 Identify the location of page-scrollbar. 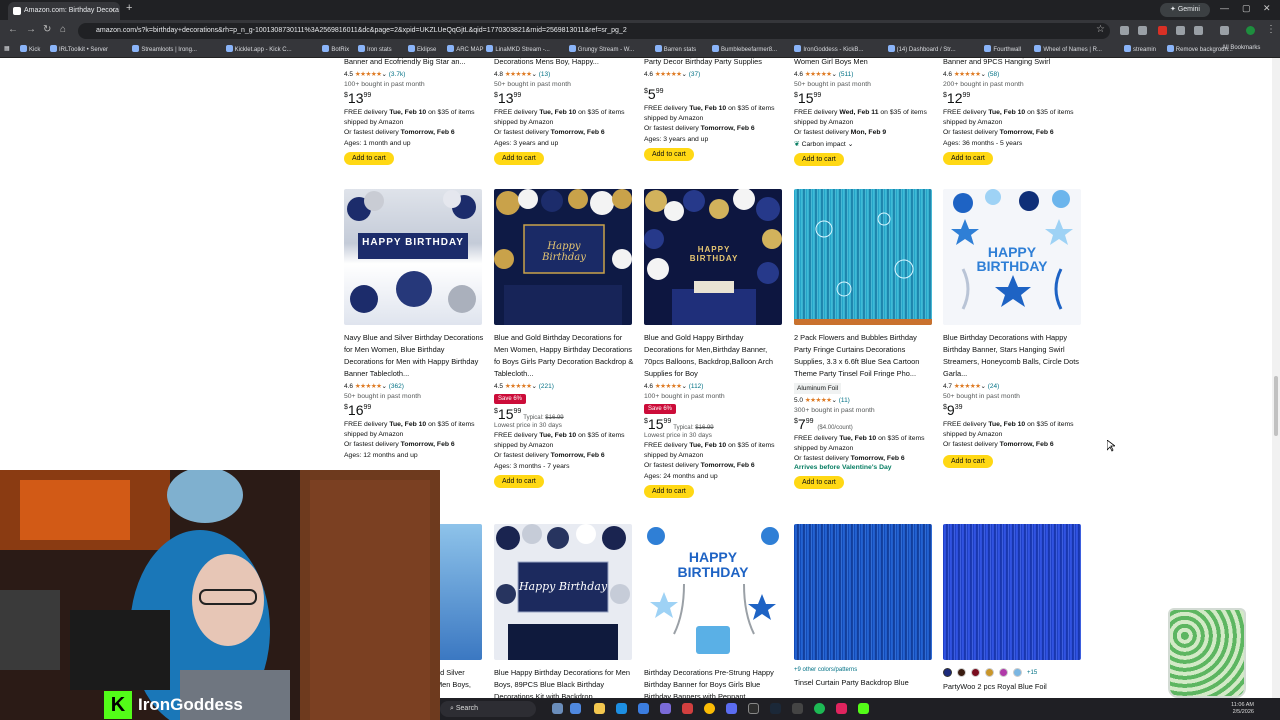
(1276, 378).